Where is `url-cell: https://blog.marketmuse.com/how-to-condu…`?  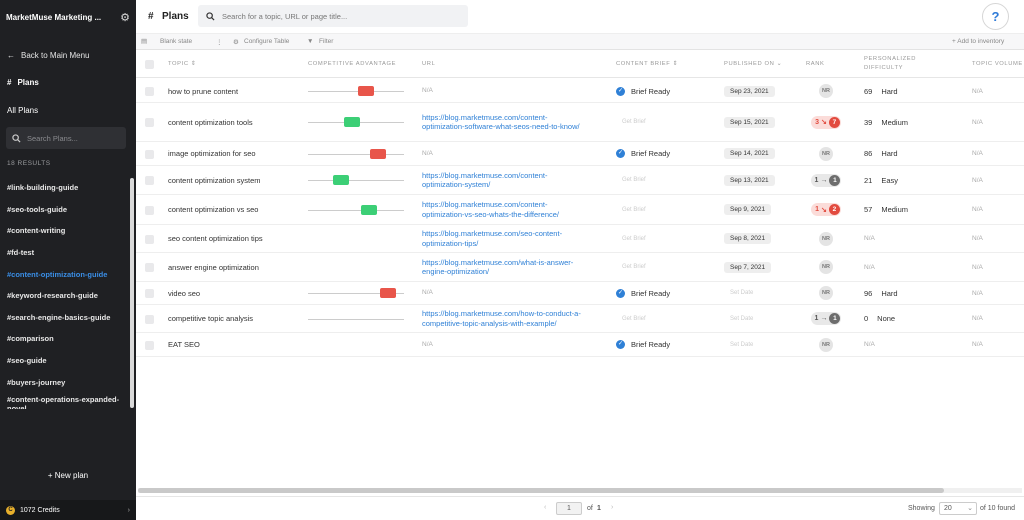 url-cell: https://blog.marketmuse.com/how-to-condu… is located at coordinates (504, 318).